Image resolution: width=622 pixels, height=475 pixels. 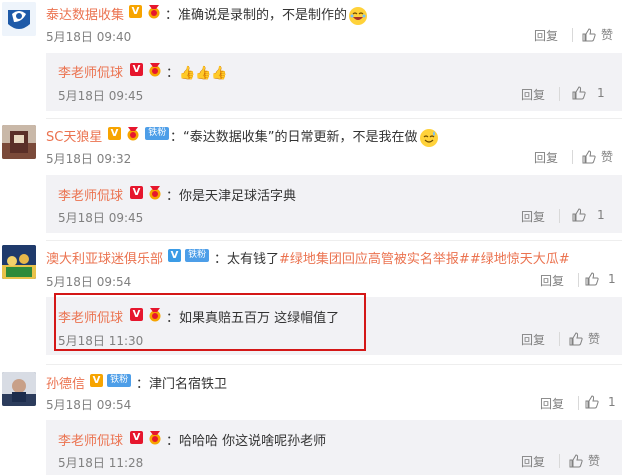 I want to click on comment-text: ：津门名宿铁卫, so click(x=182, y=384).